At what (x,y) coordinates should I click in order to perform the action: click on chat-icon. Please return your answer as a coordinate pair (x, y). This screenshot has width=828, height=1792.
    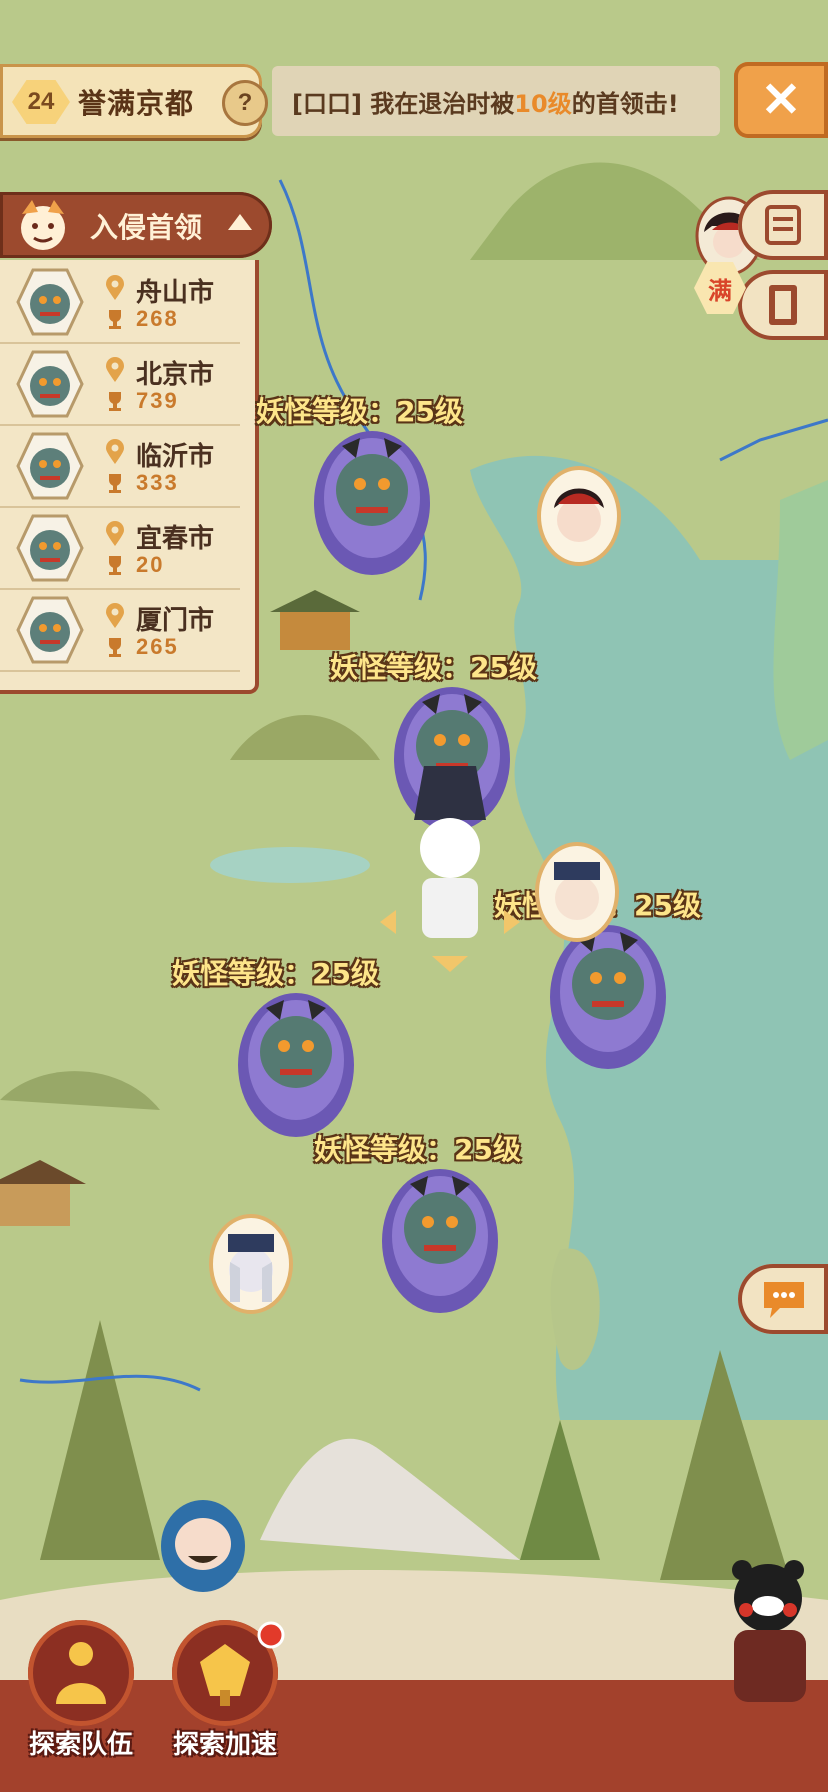
    Looking at the image, I should click on (784, 1300).